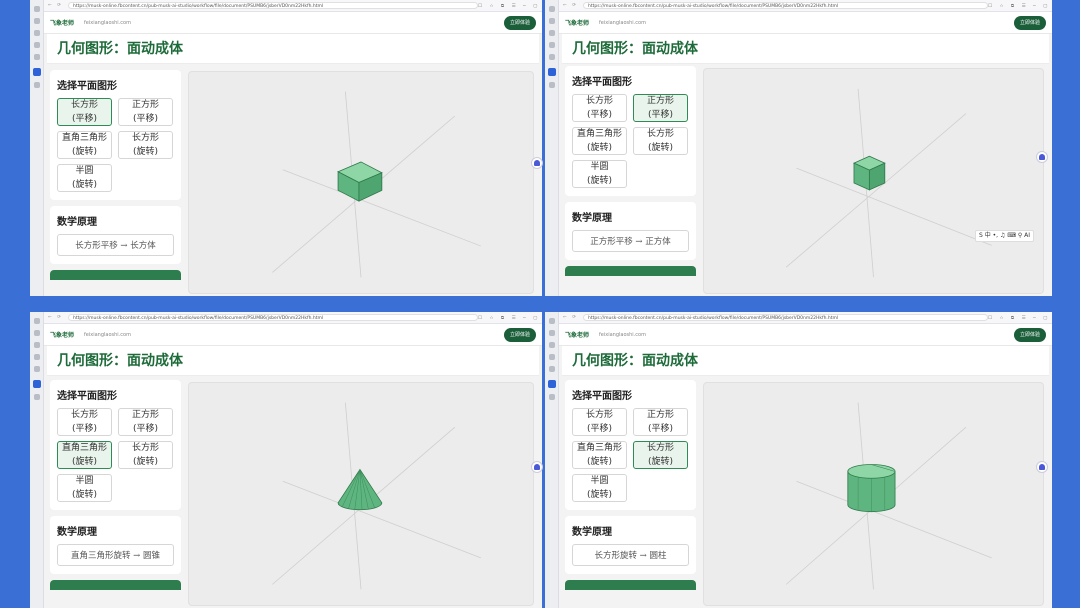 This screenshot has width=1080, height=608. Describe the element at coordinates (869, 173) in the screenshot. I see `cube-shape` at that location.